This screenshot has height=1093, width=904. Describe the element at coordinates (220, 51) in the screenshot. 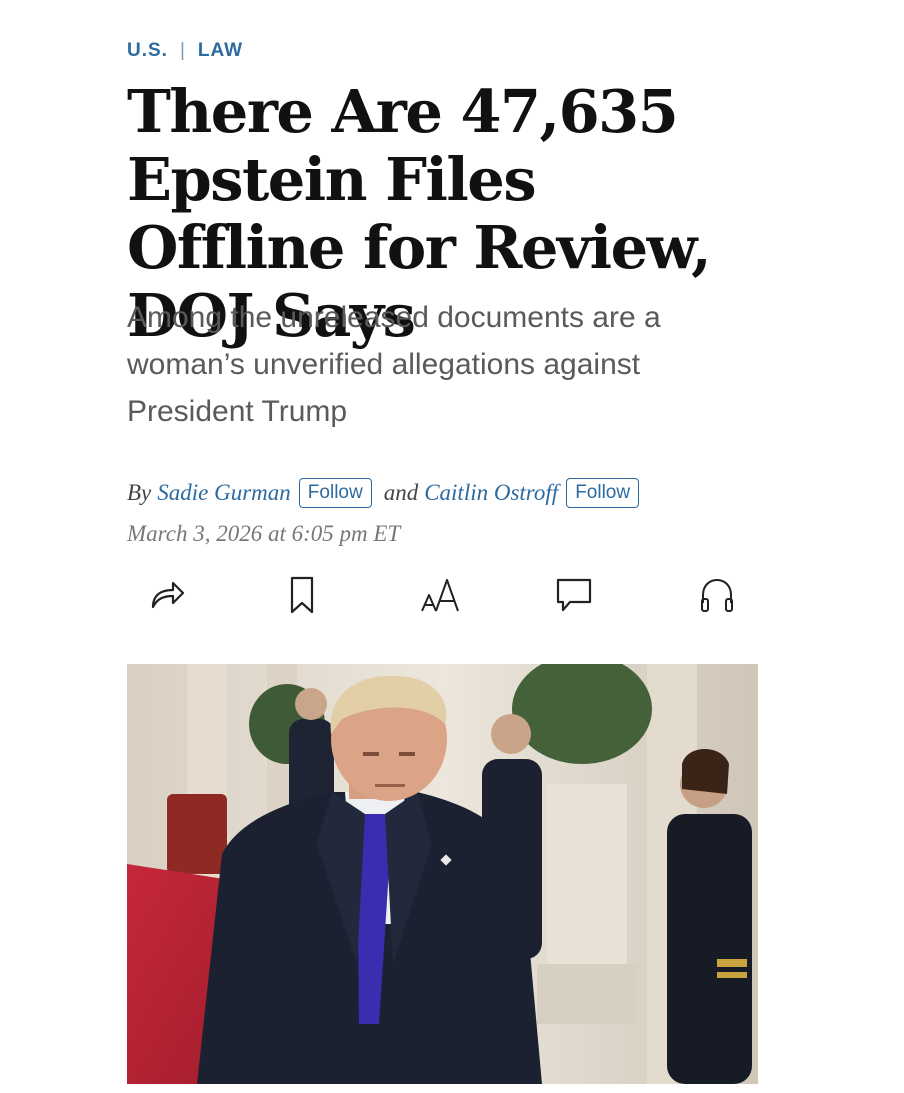

I see `breadcrumb-subsection-link: LAW` at that location.